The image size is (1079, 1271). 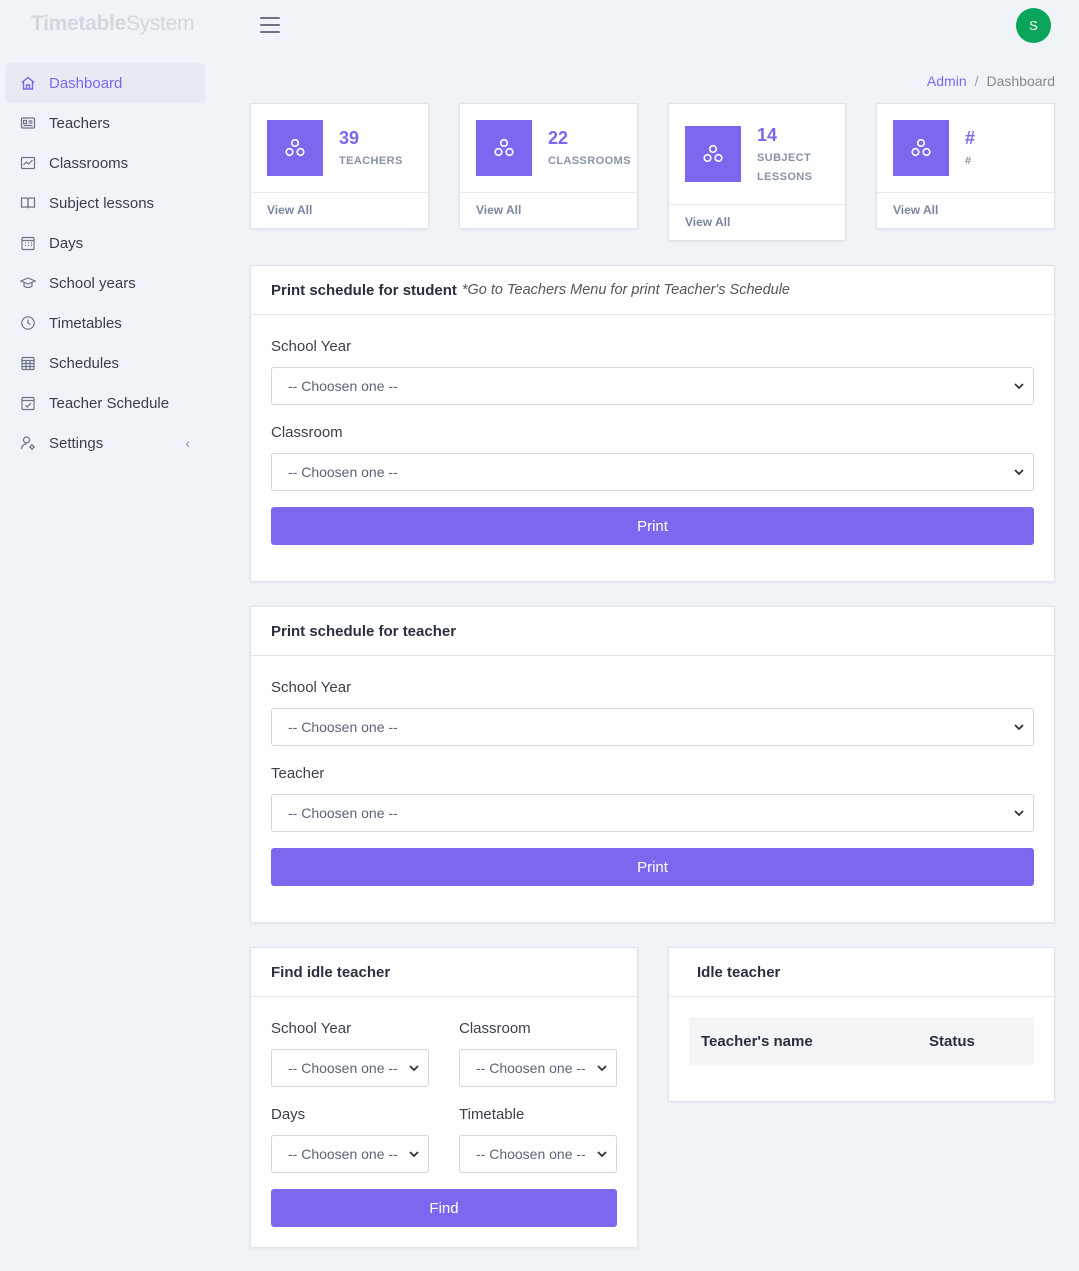 I want to click on stat-card-subject-lessons: 14 SUBJECT LESSONS View All, so click(x=757, y=172).